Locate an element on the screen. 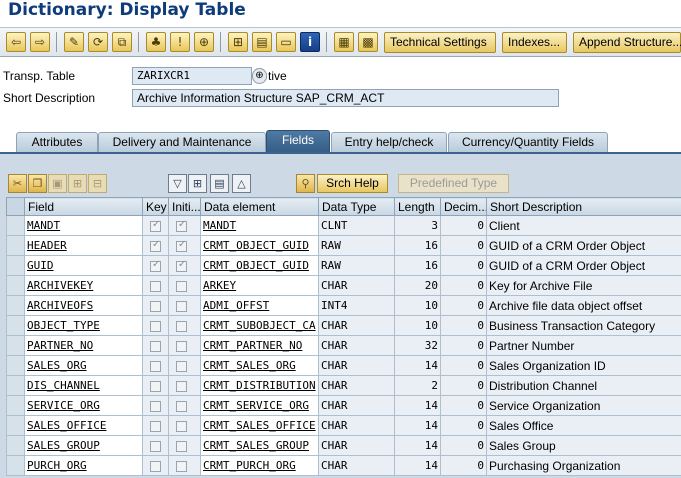 The height and width of the screenshot is (478, 681). data-type-text: CLNT is located at coordinates (334, 225).